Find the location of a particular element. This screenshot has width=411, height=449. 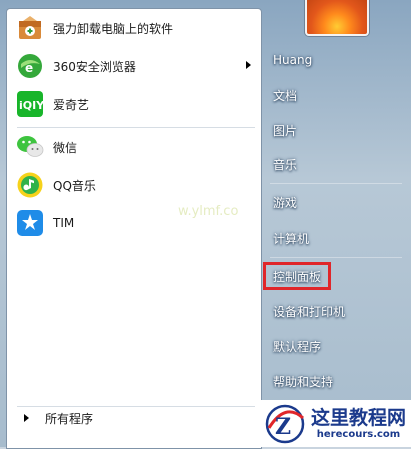

right-item-devices-printers: 设备和打印机 is located at coordinates (337, 311).